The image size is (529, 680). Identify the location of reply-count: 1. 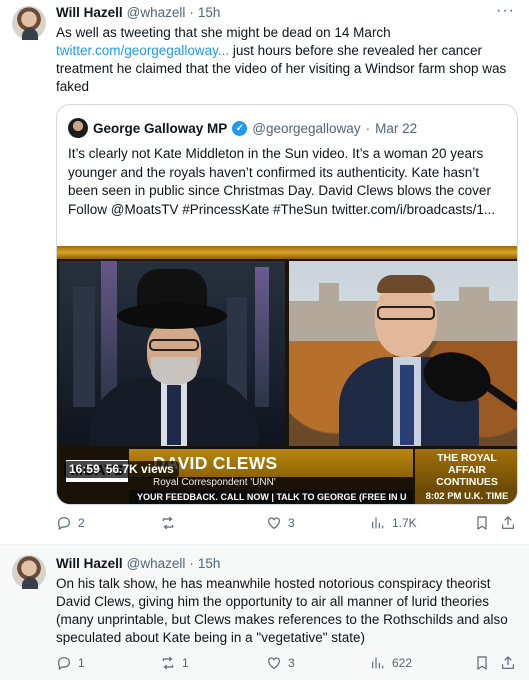
(81, 663).